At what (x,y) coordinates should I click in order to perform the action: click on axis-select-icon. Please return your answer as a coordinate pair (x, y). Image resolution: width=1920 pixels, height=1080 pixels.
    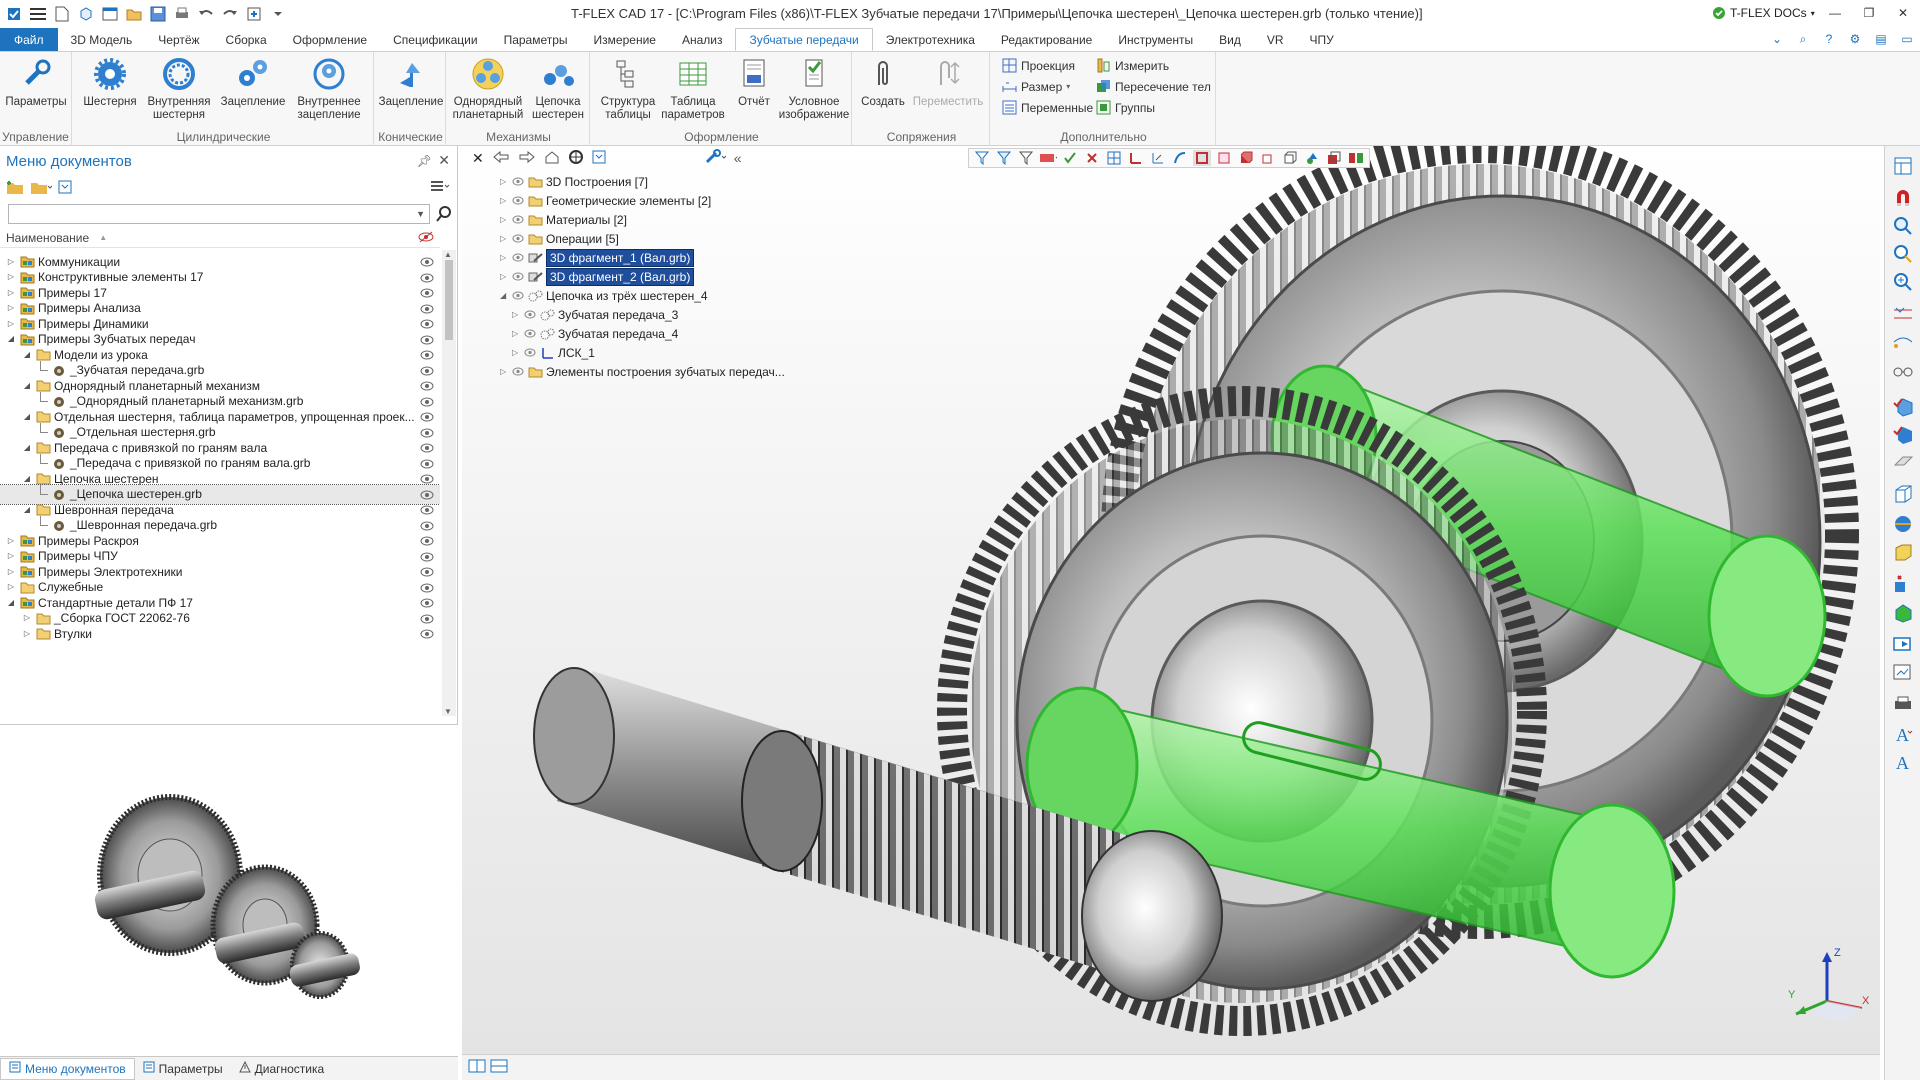
    Looking at the image, I should click on (1136, 158).